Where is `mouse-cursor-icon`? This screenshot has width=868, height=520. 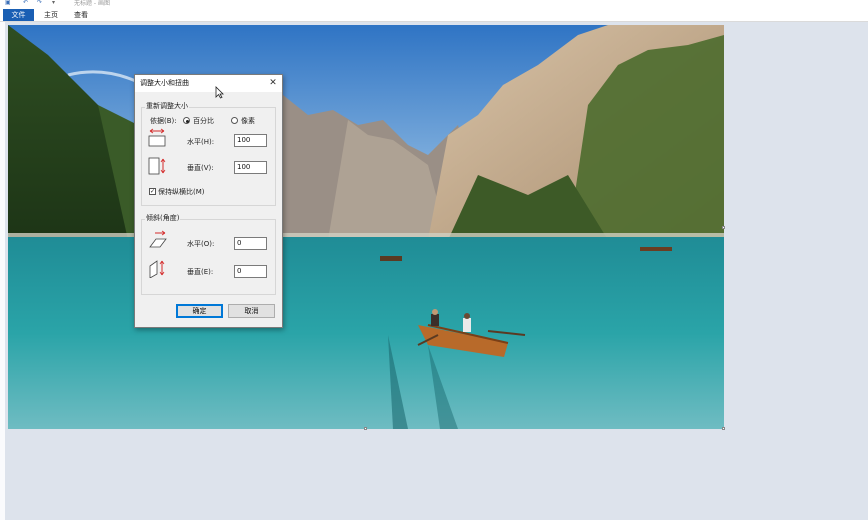 mouse-cursor-icon is located at coordinates (219, 92).